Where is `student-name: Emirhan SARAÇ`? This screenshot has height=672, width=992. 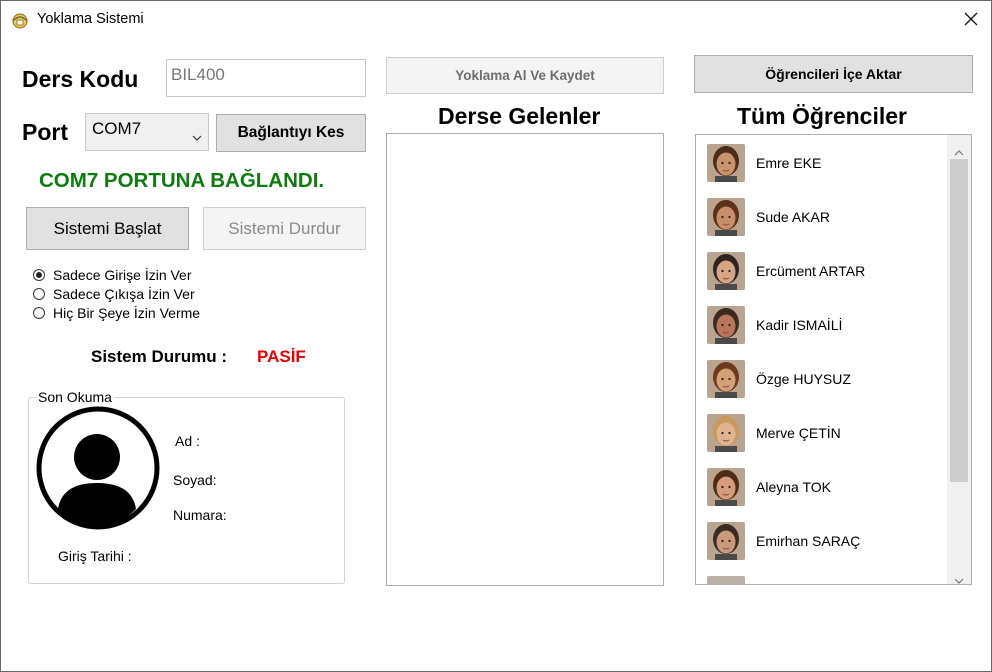
student-name: Emirhan SARAÇ is located at coordinates (808, 541).